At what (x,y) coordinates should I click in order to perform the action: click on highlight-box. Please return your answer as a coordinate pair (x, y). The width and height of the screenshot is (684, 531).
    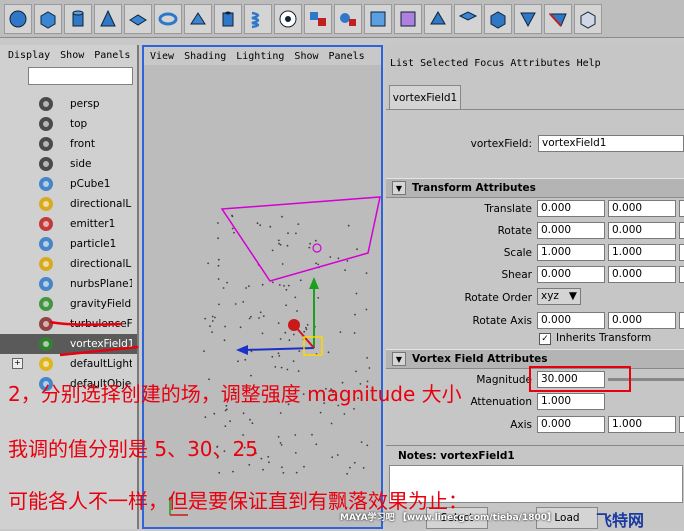
    Looking at the image, I should click on (580, 379).